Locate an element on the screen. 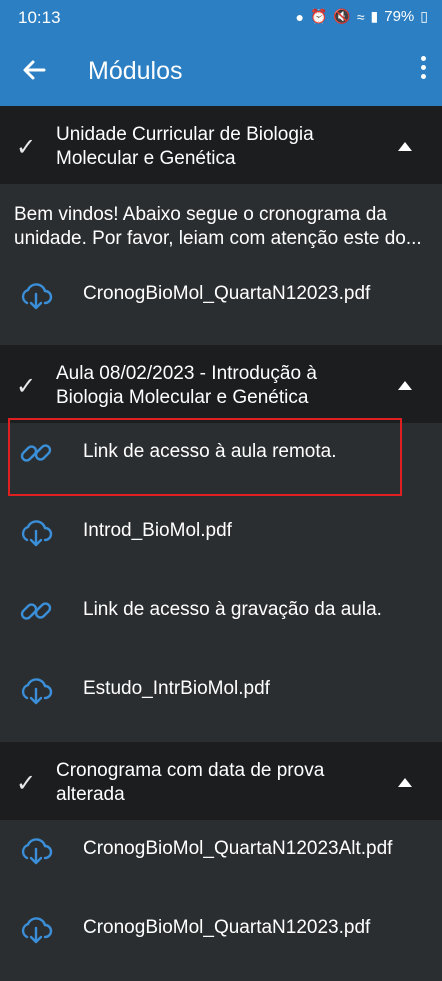  status-icons: ● ⏰ 🔇 ≈ ▮ 79% ▯ is located at coordinates (362, 16).